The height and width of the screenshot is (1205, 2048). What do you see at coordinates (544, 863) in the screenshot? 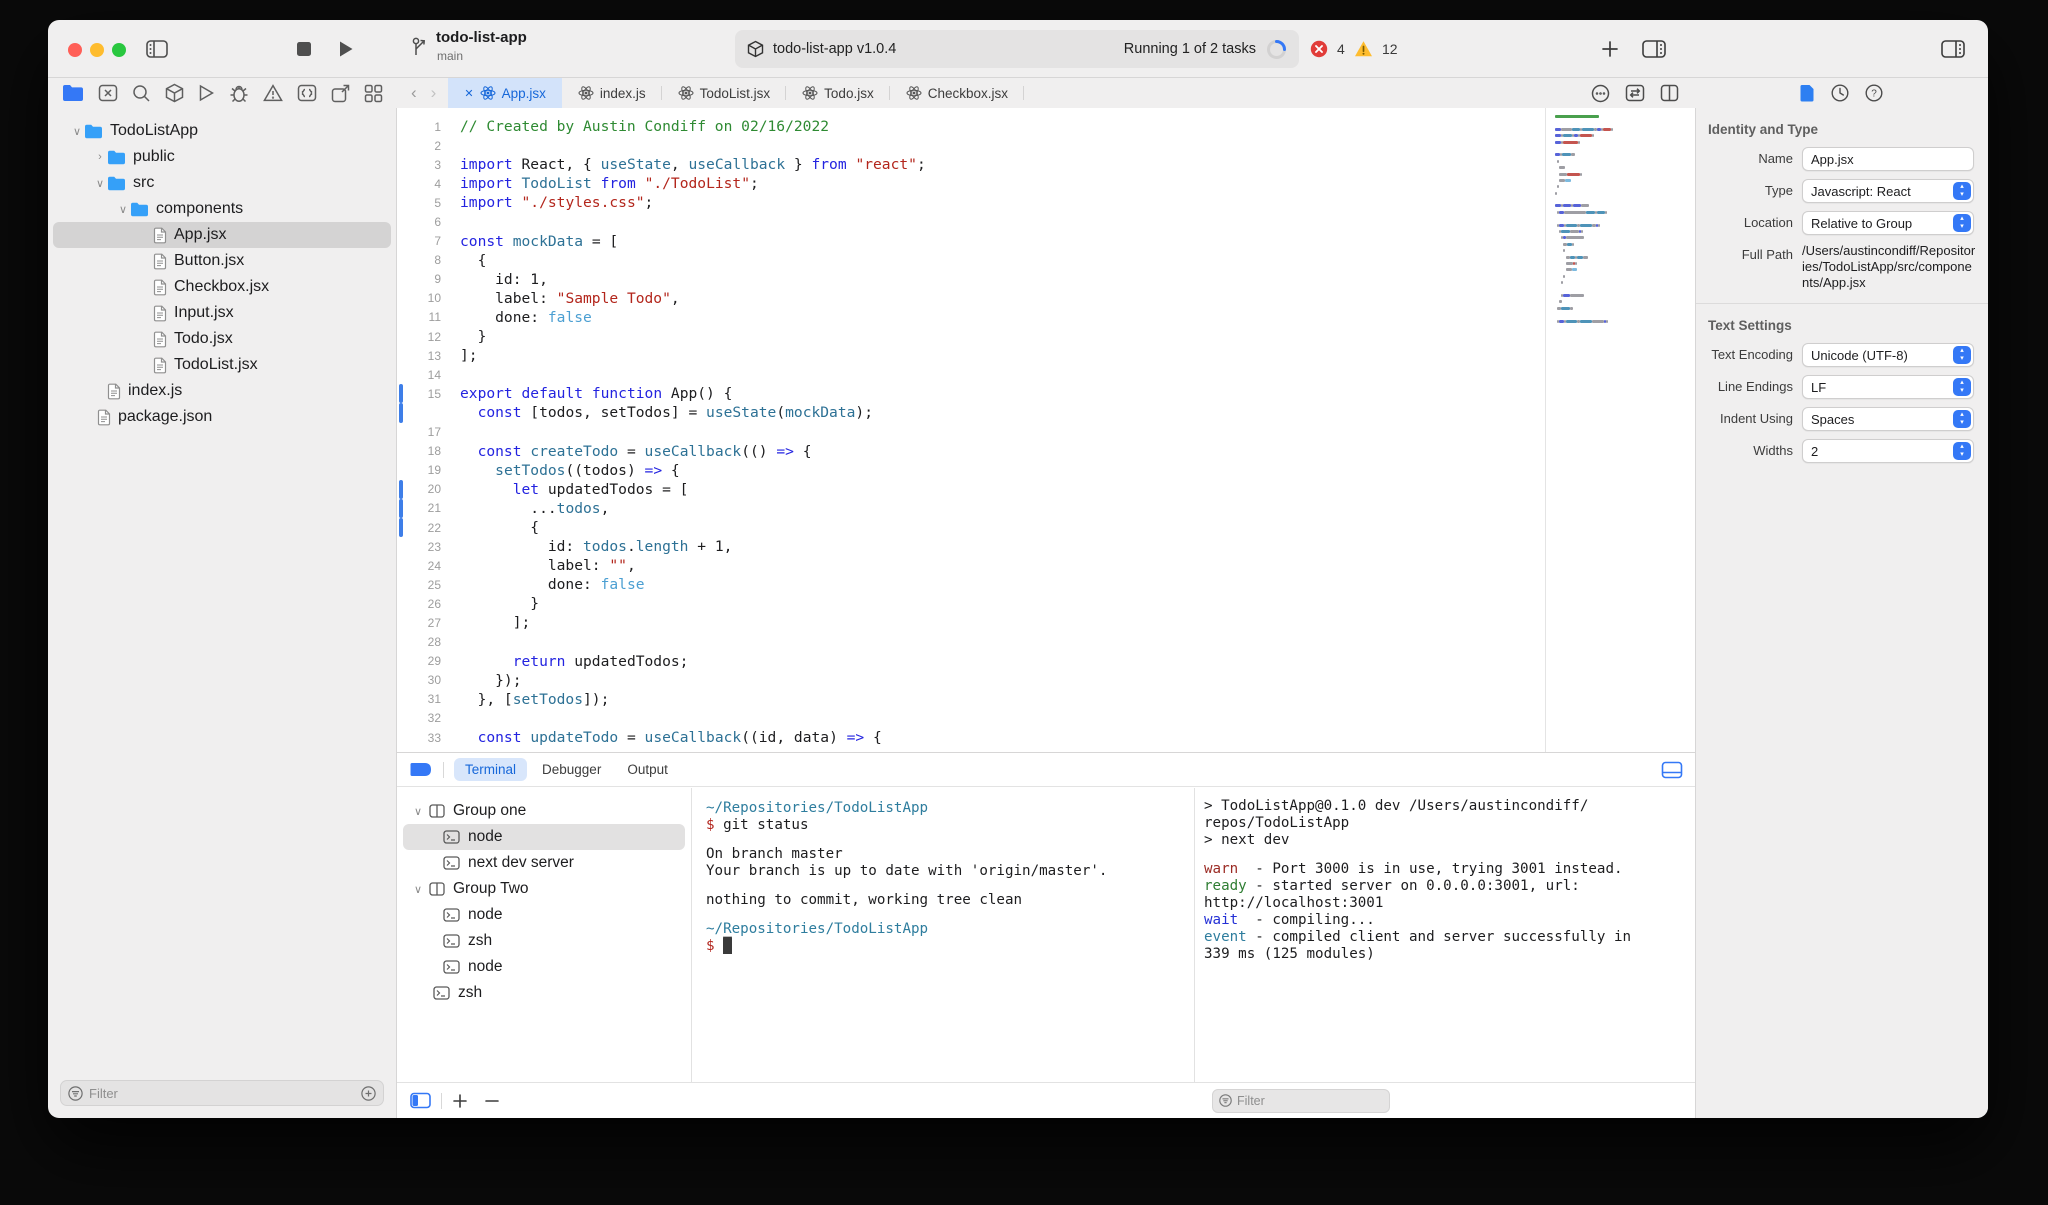
I see `terminal-session-next-dev-server: next dev server` at bounding box center [544, 863].